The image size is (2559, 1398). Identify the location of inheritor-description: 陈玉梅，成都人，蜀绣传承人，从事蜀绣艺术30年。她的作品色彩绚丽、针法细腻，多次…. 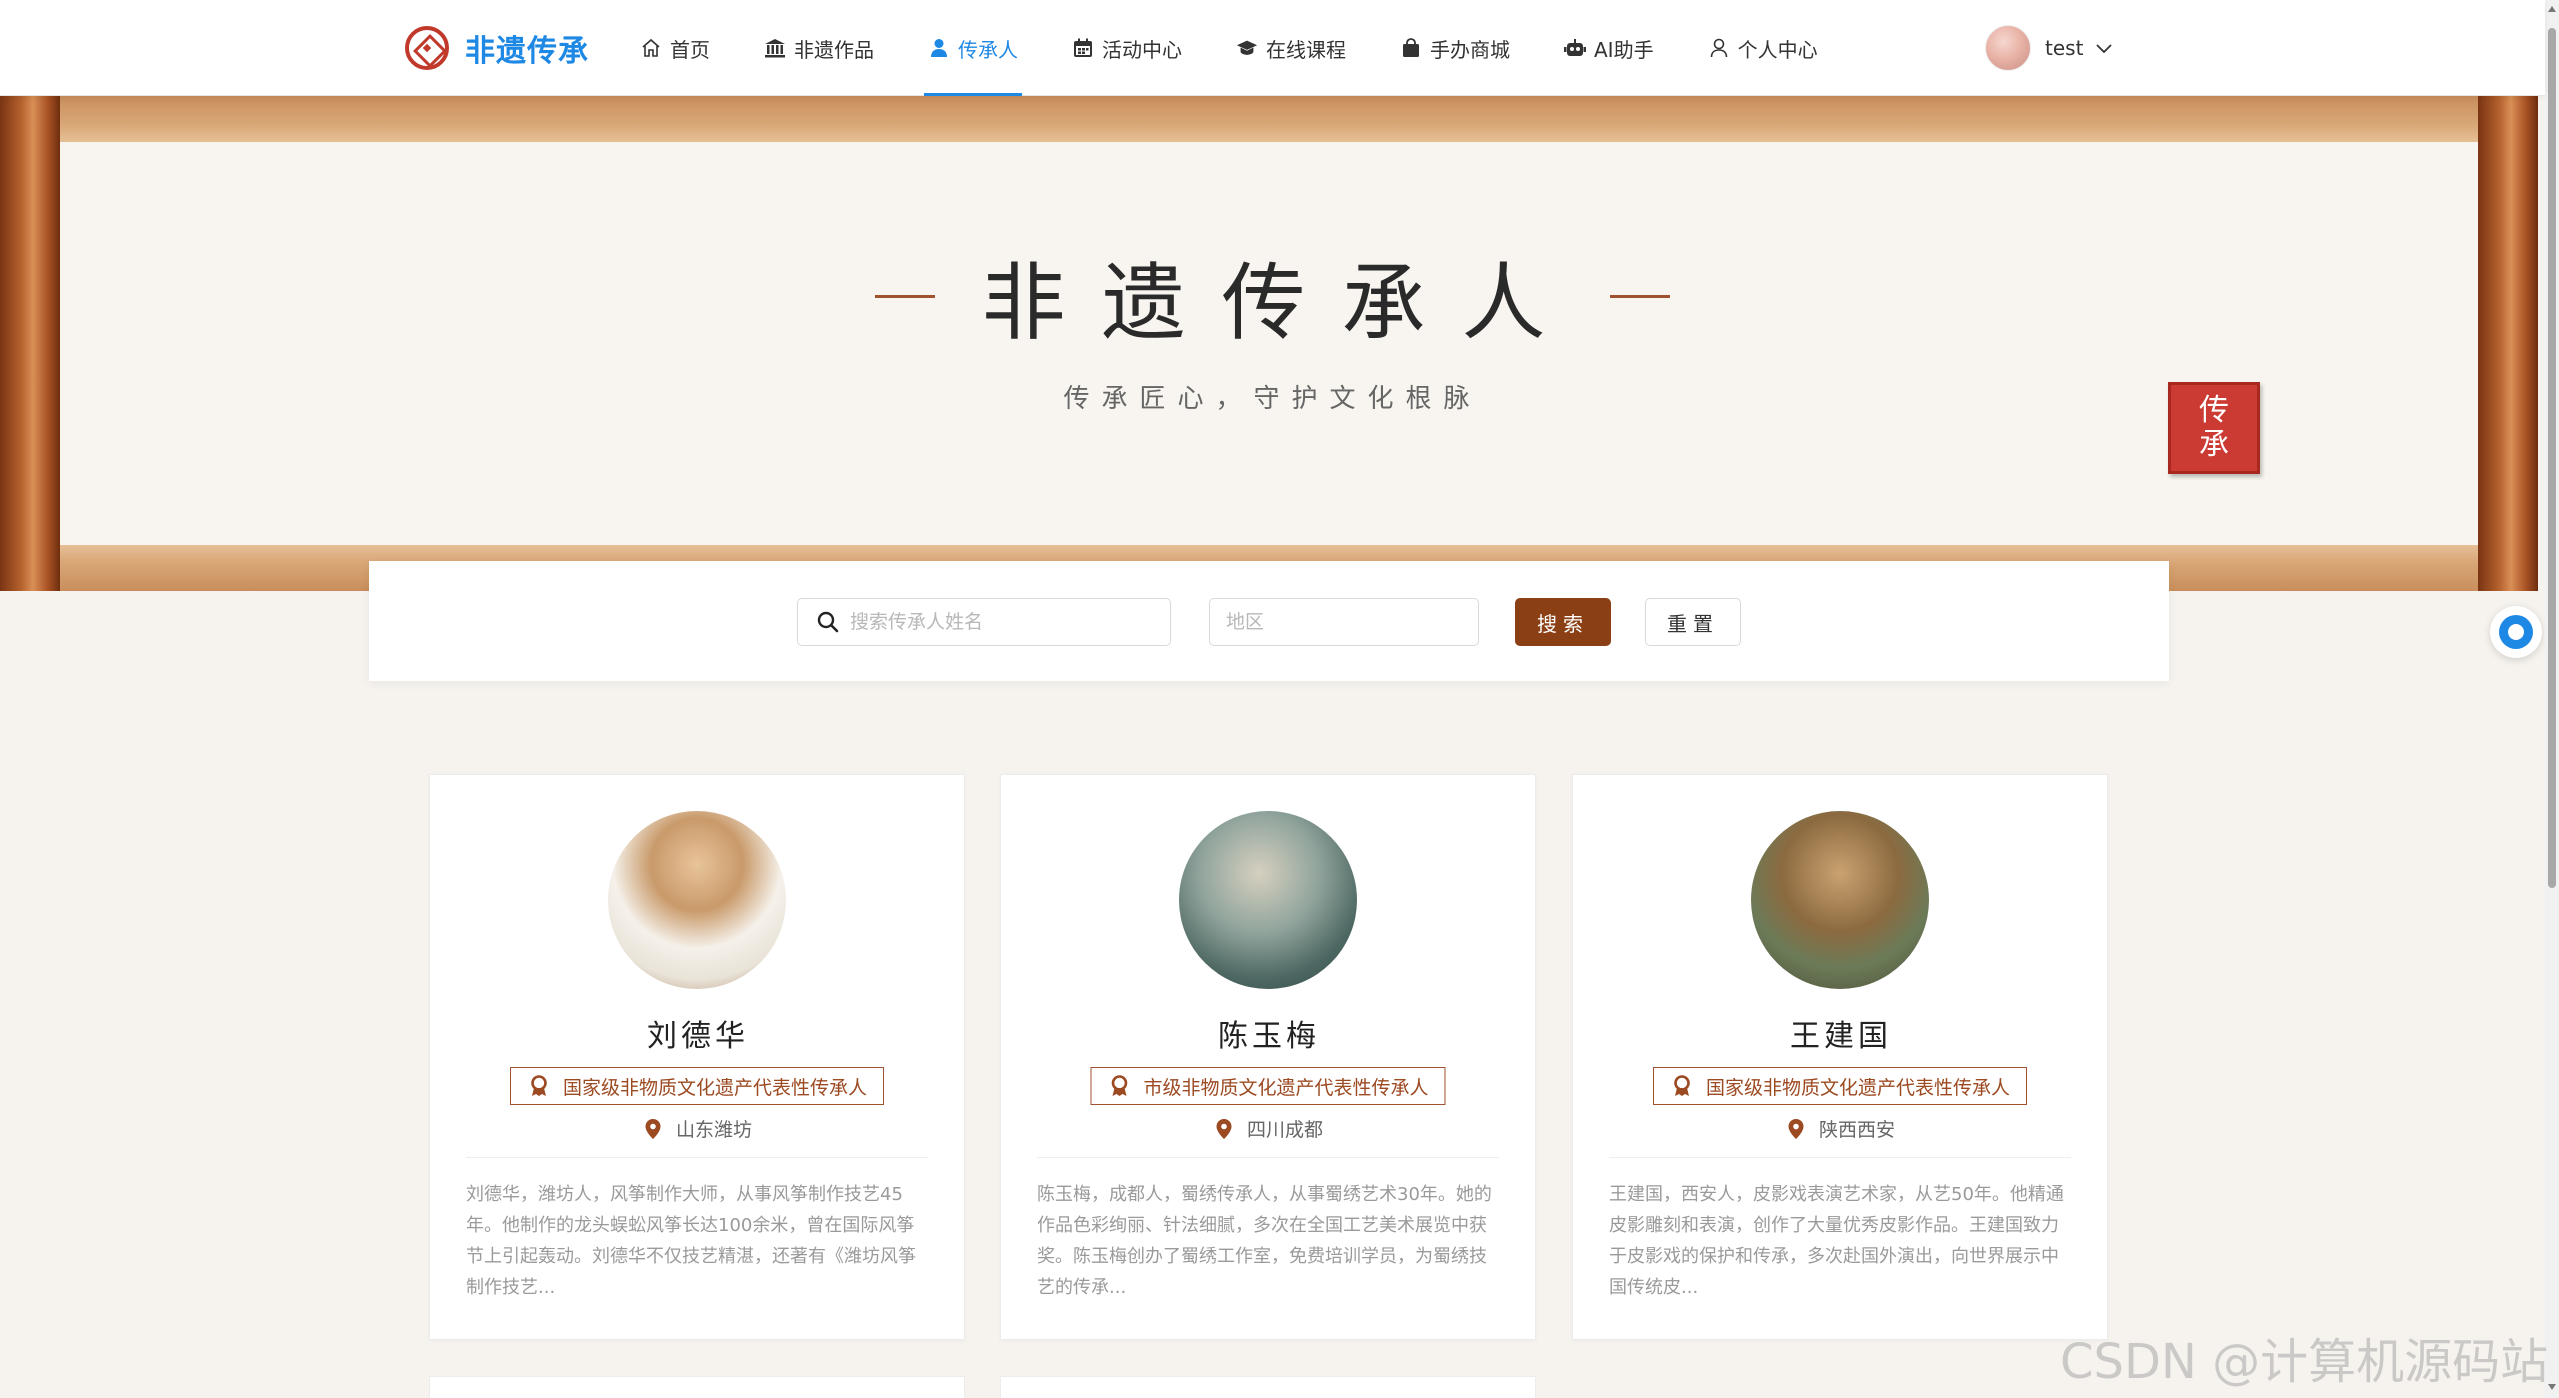
(1264, 1241).